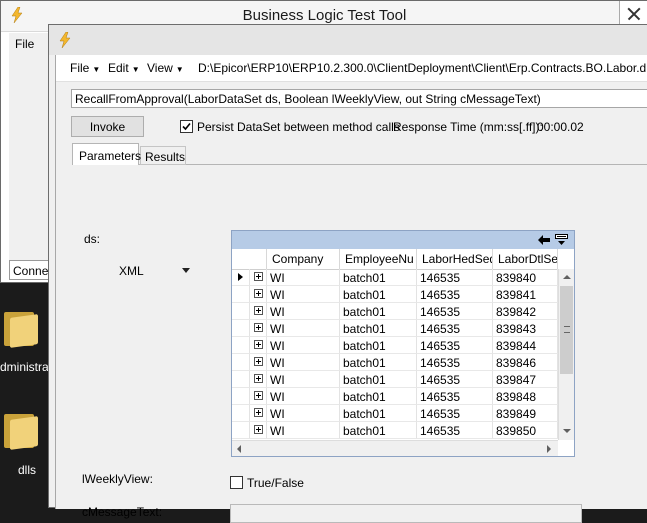 Image resolution: width=647 pixels, height=523 pixels. What do you see at coordinates (566, 330) in the screenshot?
I see `vertical-scroll-thumb` at bounding box center [566, 330].